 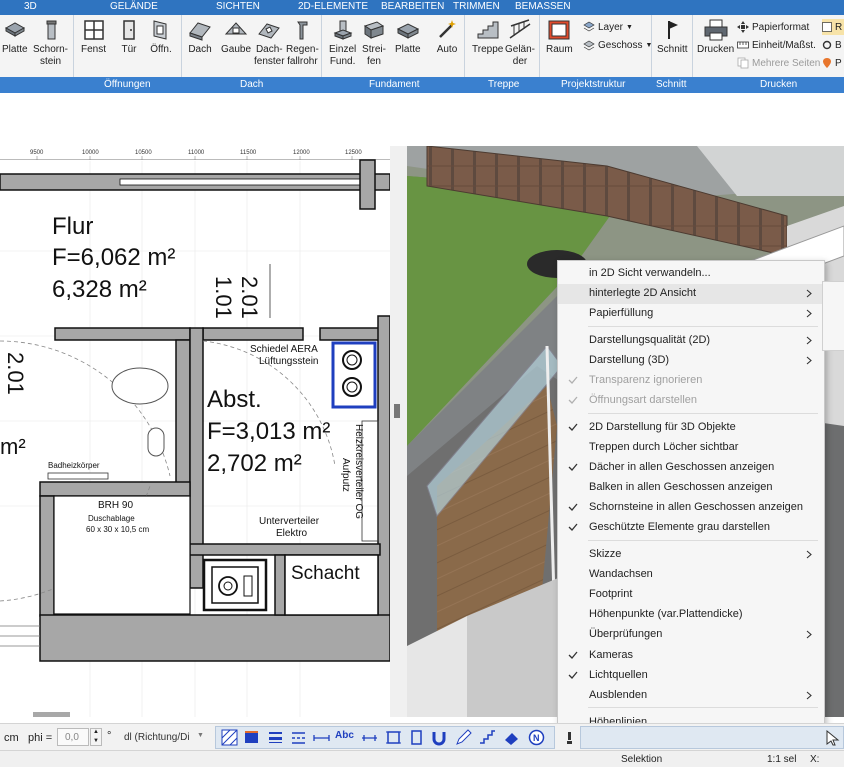 What do you see at coordinates (109, 736) in the screenshot?
I see `degree-label: °` at bounding box center [109, 736].